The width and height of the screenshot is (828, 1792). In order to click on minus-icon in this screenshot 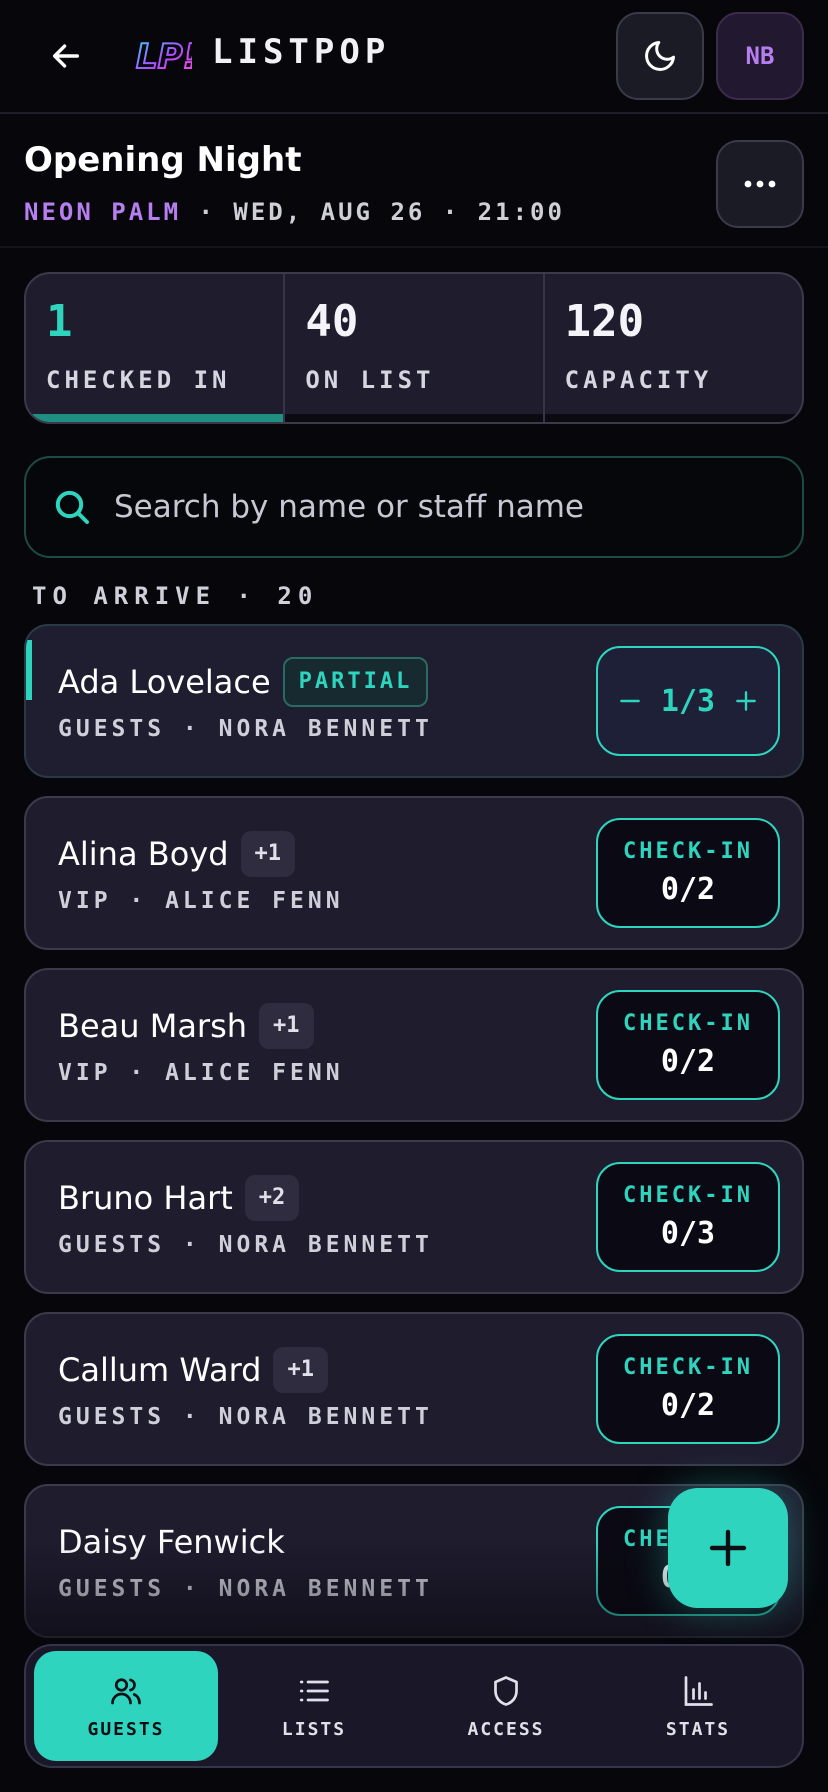, I will do `click(630, 701)`.